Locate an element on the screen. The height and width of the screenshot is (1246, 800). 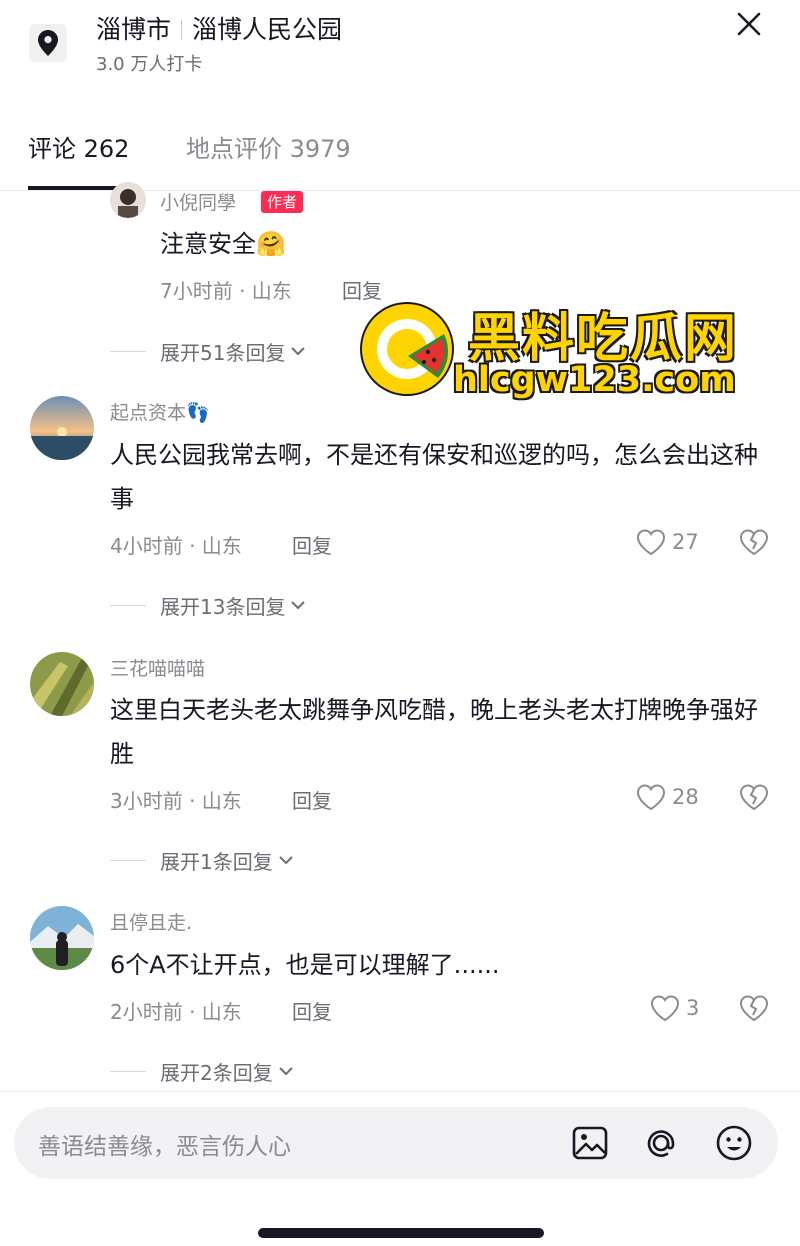
comment-meta: 2小时前 · 山东 is located at coordinates (176, 1012).